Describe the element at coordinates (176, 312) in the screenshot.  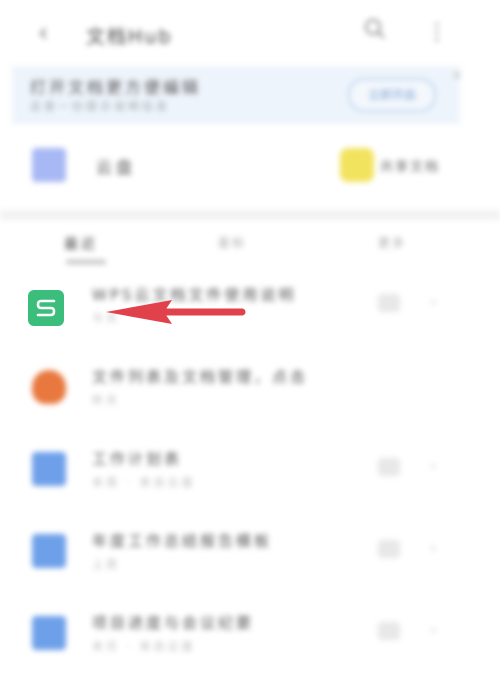
I see `annotation-arrow` at that location.